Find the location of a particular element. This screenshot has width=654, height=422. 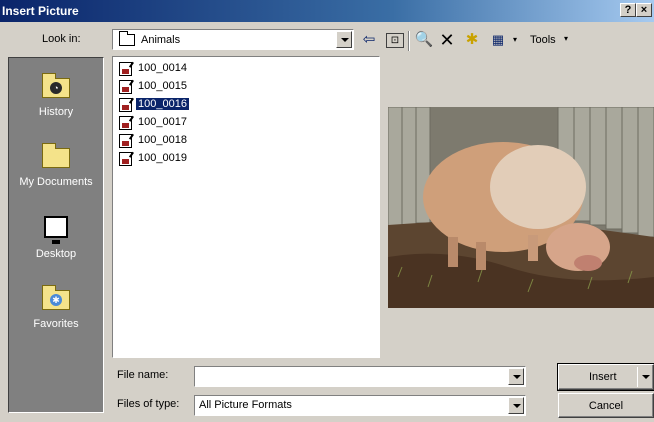

place-label: Desktop is located at coordinates (56, 254).